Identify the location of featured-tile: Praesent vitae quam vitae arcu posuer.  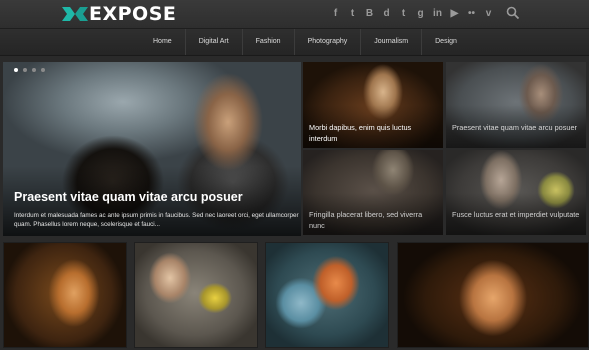
(516, 105).